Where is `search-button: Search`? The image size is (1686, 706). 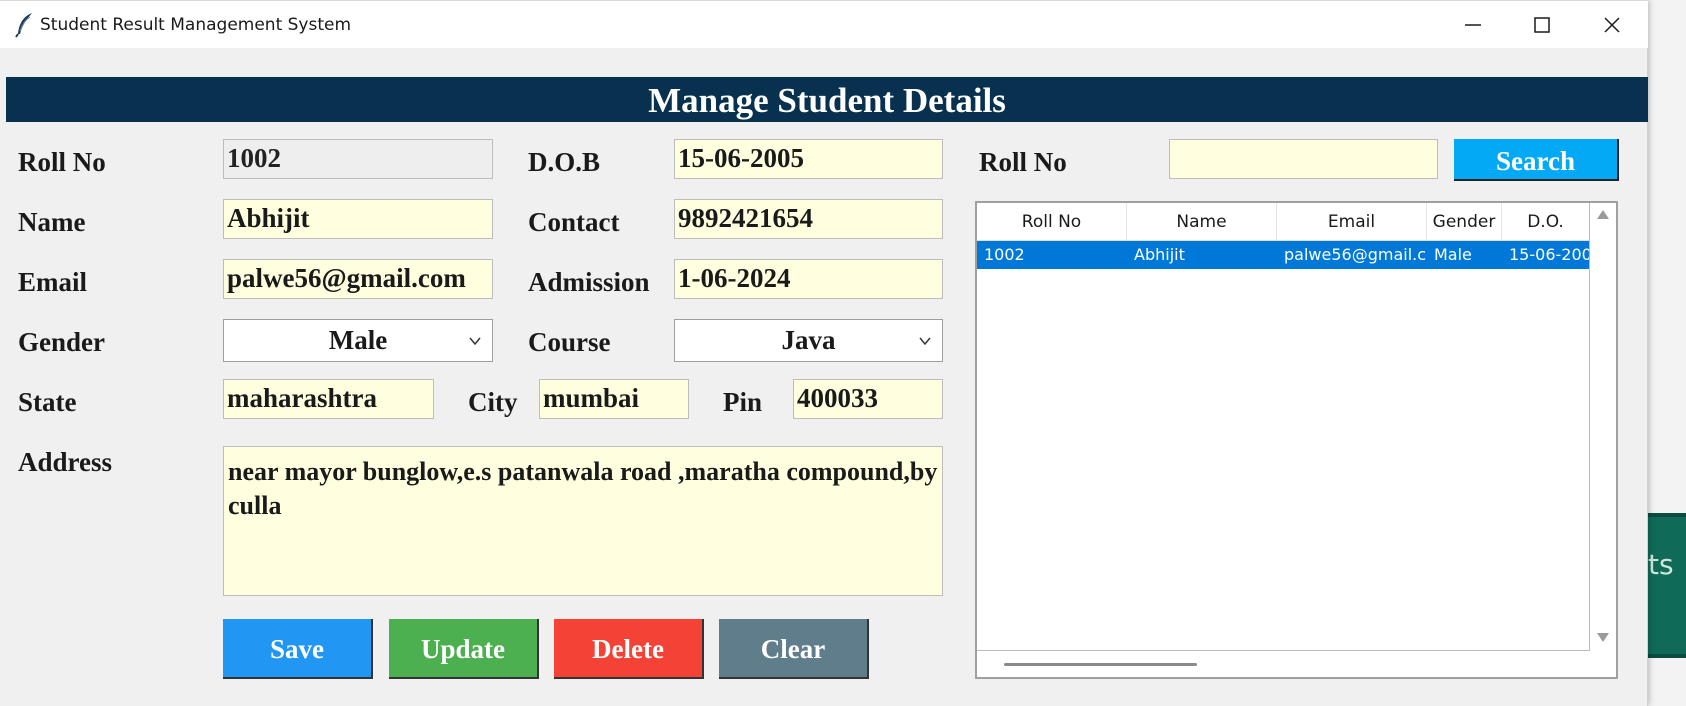 search-button: Search is located at coordinates (1536, 160).